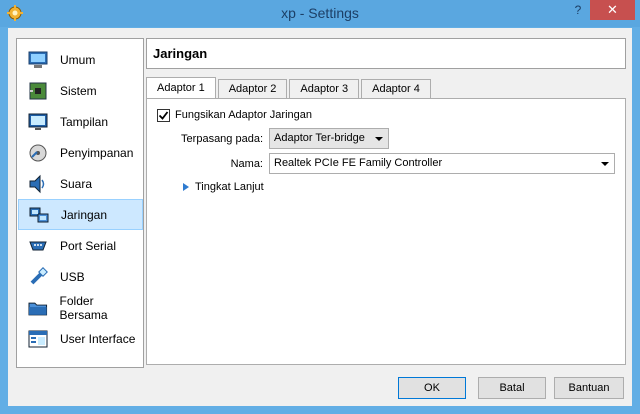 The image size is (640, 414). Describe the element at coordinates (324, 89) in the screenshot. I see `tab-adapter-3: Adaptor 3` at that location.